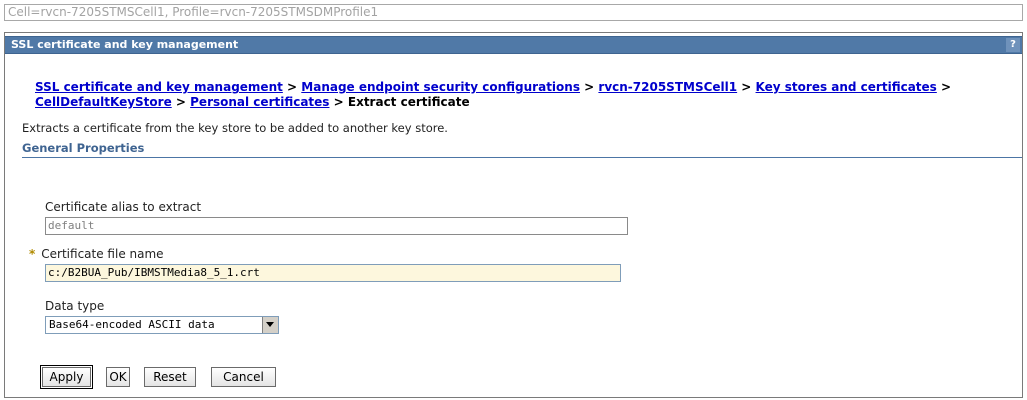  Describe the element at coordinates (667, 87) in the screenshot. I see `breadcrumb-link-cell: rvcn-7205STMSCell1` at that location.